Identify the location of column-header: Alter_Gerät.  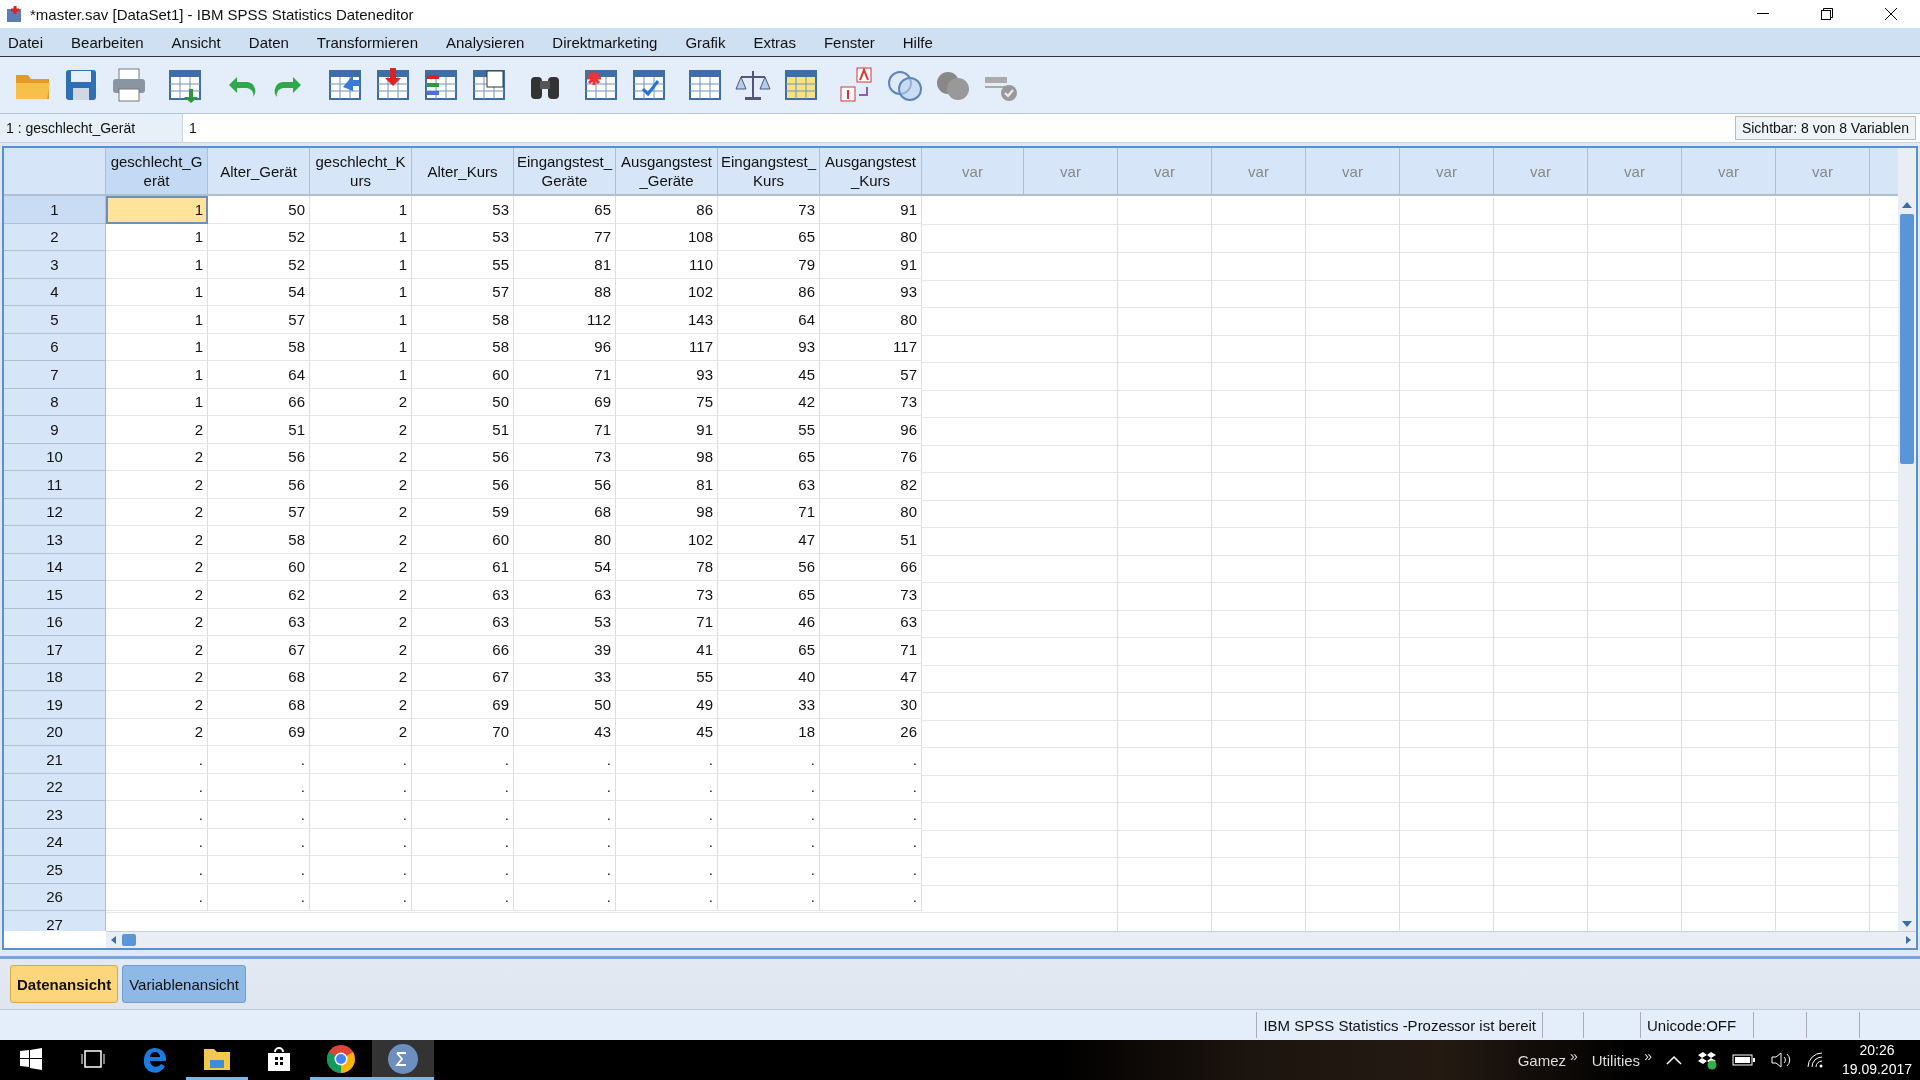
(259, 172).